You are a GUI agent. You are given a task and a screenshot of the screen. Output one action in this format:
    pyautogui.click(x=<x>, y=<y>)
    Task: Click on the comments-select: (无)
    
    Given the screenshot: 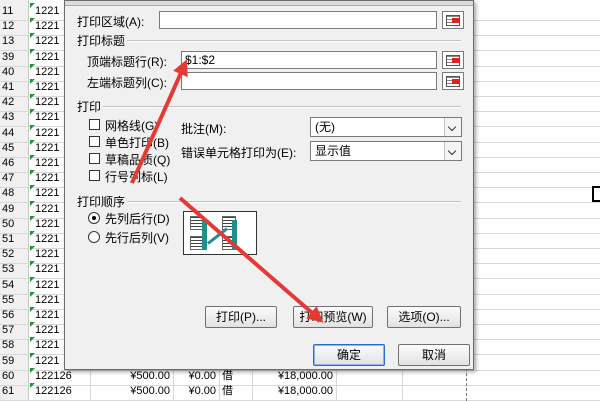 What is the action you would take?
    pyautogui.click(x=386, y=127)
    